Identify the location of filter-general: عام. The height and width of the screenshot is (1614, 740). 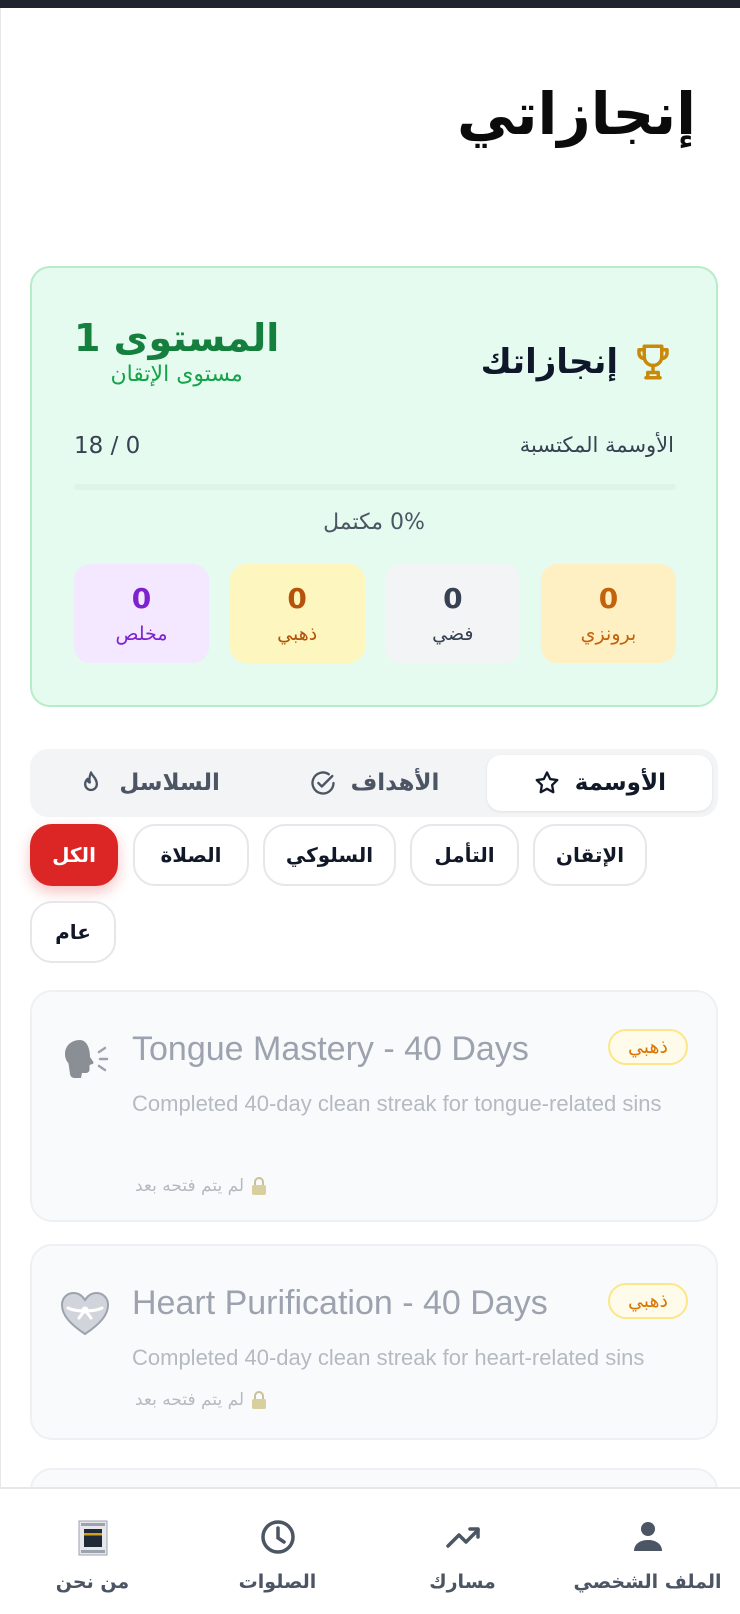
(73, 932).